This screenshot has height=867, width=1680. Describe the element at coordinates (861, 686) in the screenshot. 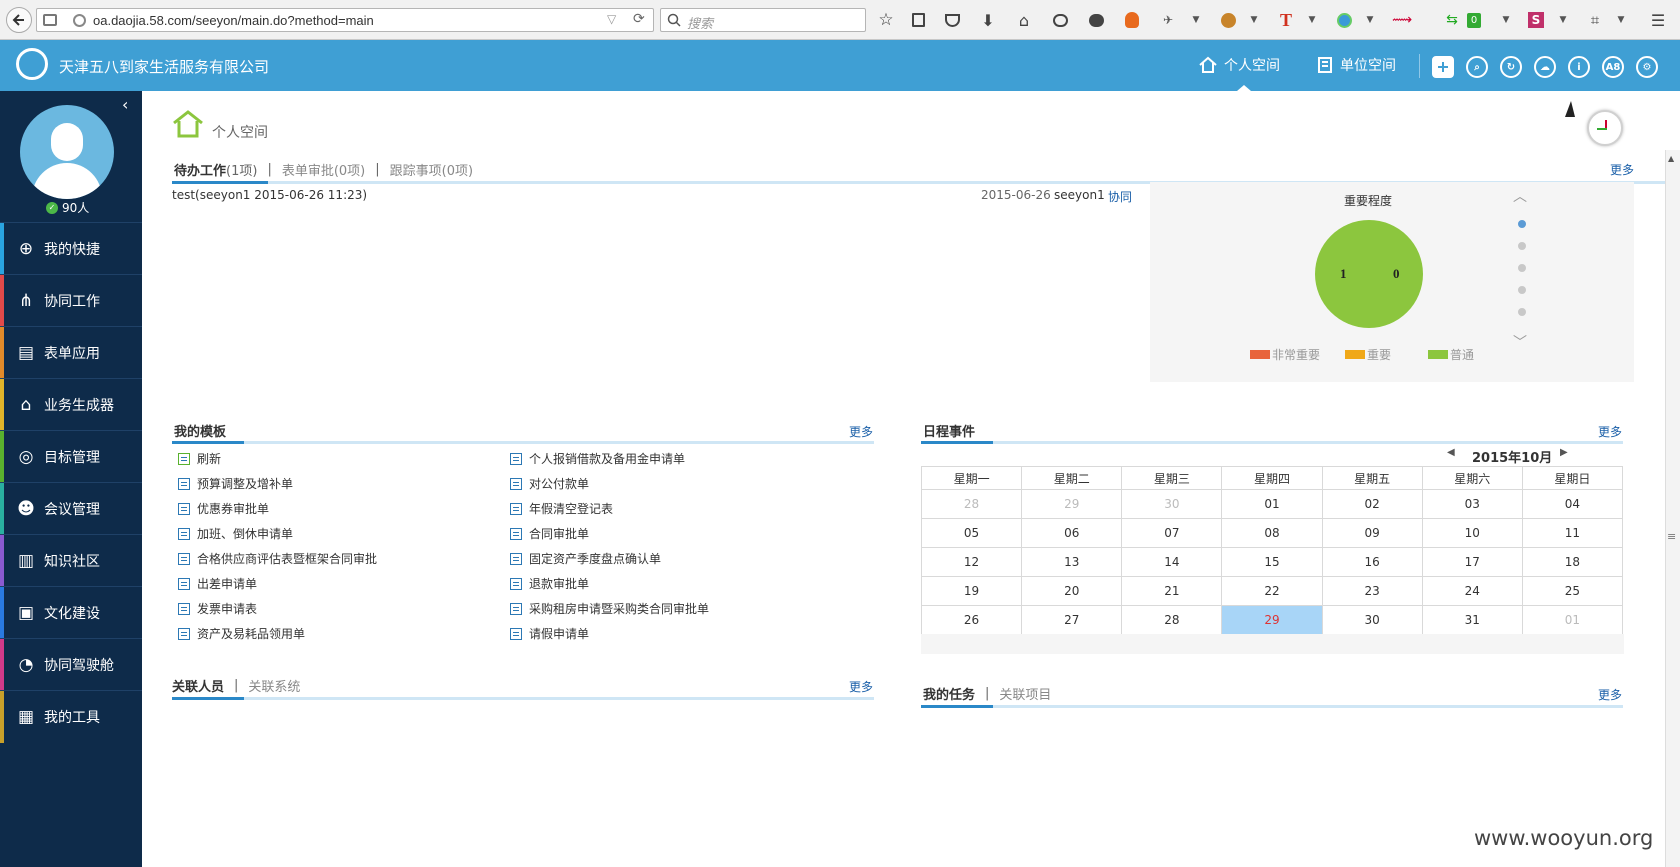

I see `related-more-link: 更多` at that location.